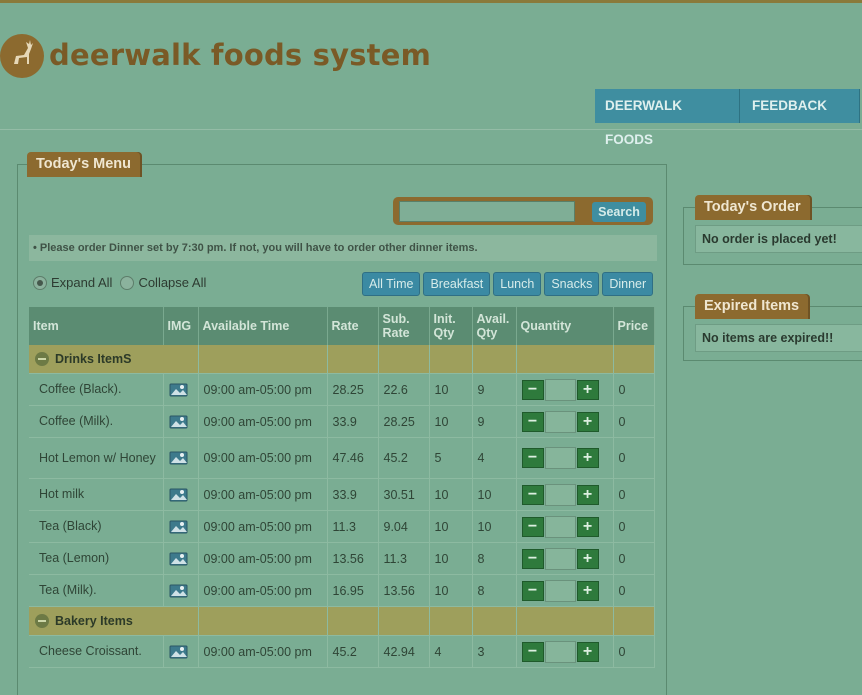  I want to click on filter-dinner: Dinner, so click(628, 284).